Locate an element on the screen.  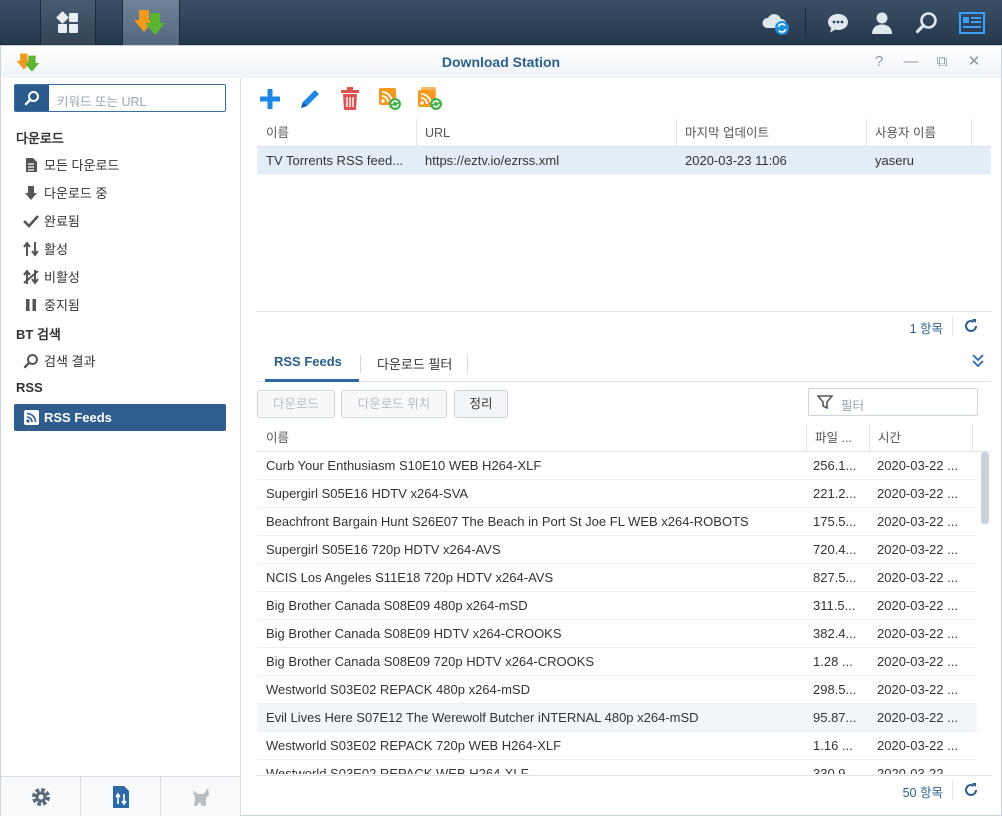
download-station-icon is located at coordinates (150, 22).